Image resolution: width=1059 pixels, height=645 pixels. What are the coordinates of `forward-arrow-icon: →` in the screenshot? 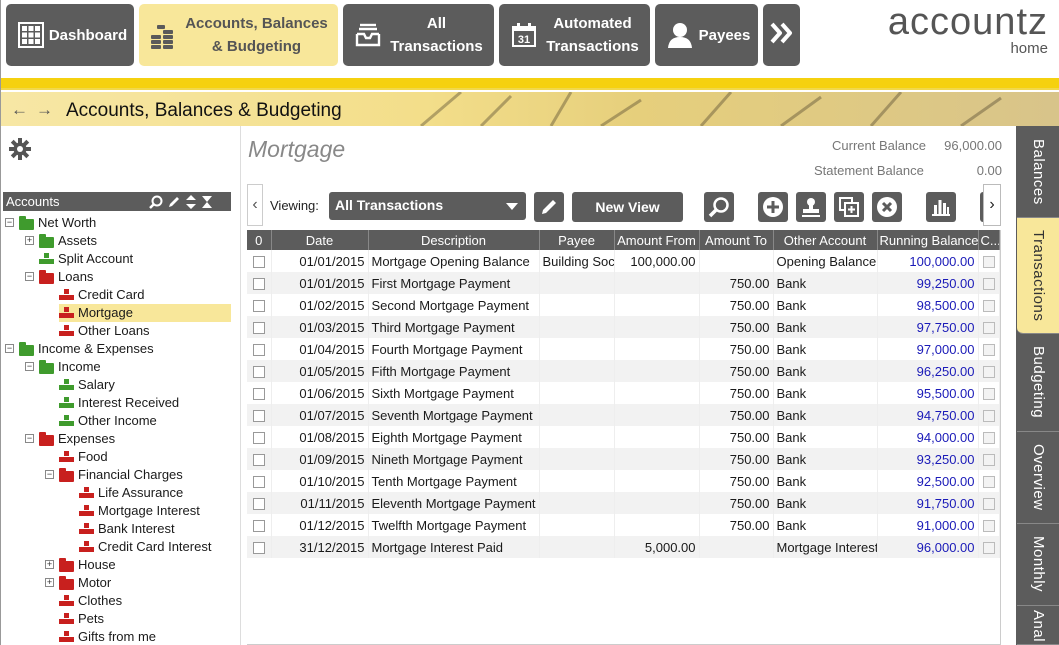 It's located at (44, 110).